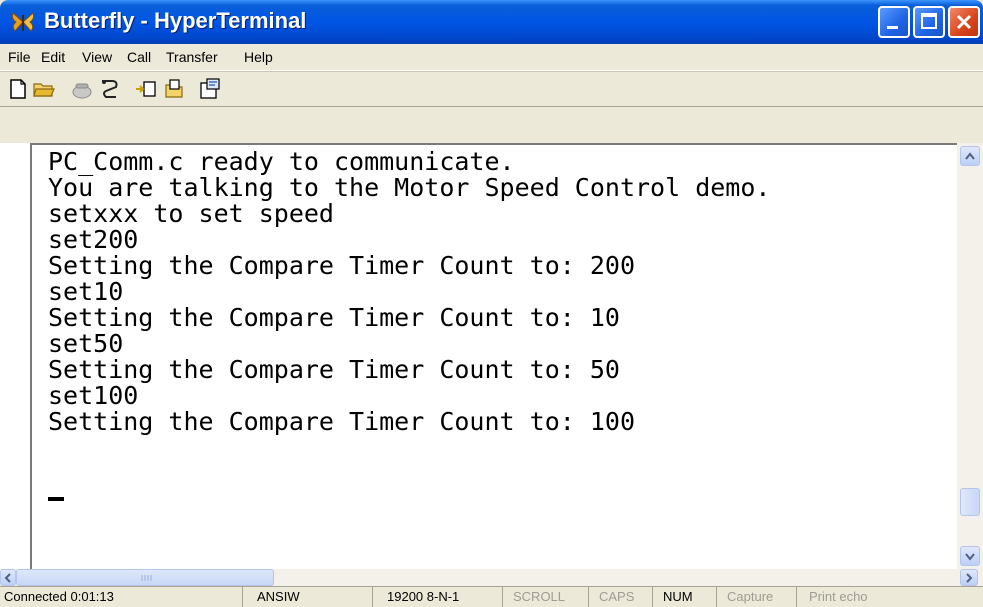 The height and width of the screenshot is (607, 983). I want to click on arrow-right-icon, so click(969, 578).